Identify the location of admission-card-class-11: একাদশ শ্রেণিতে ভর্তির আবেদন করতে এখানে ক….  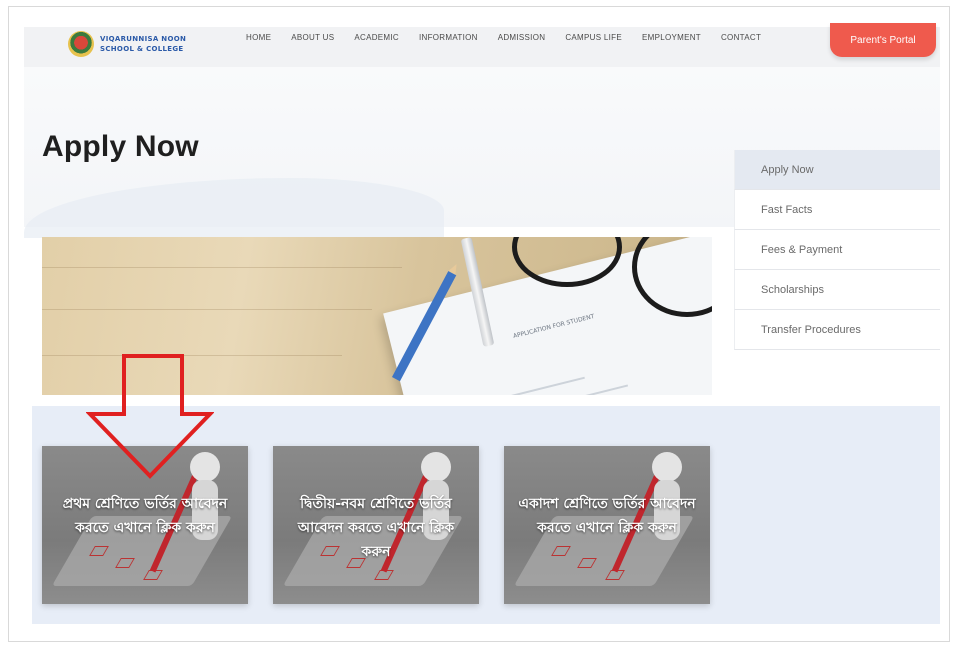
(607, 525).